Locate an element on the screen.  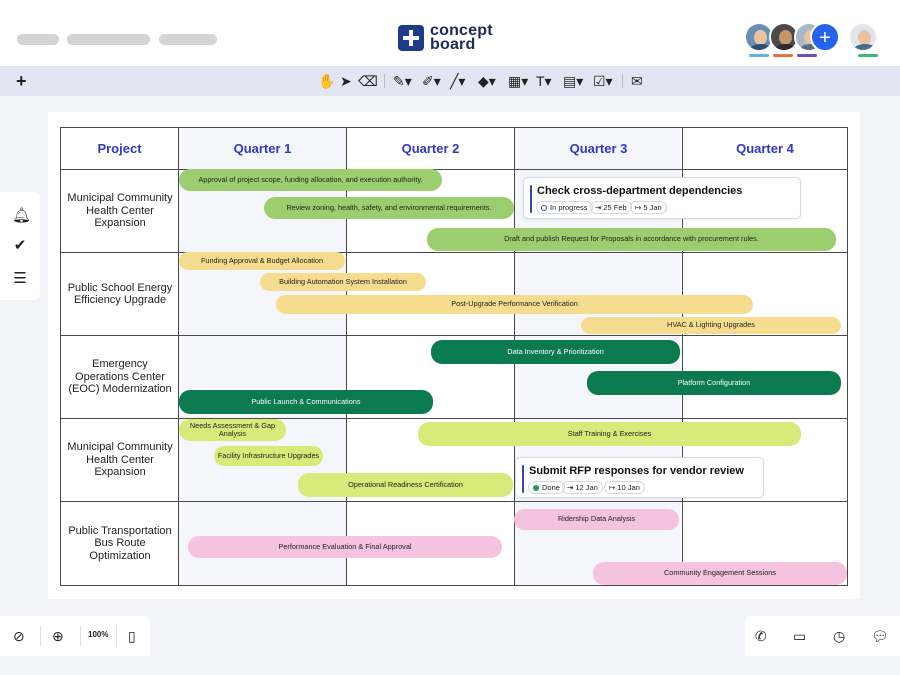
list-icon: ☰ is located at coordinates (20, 279).